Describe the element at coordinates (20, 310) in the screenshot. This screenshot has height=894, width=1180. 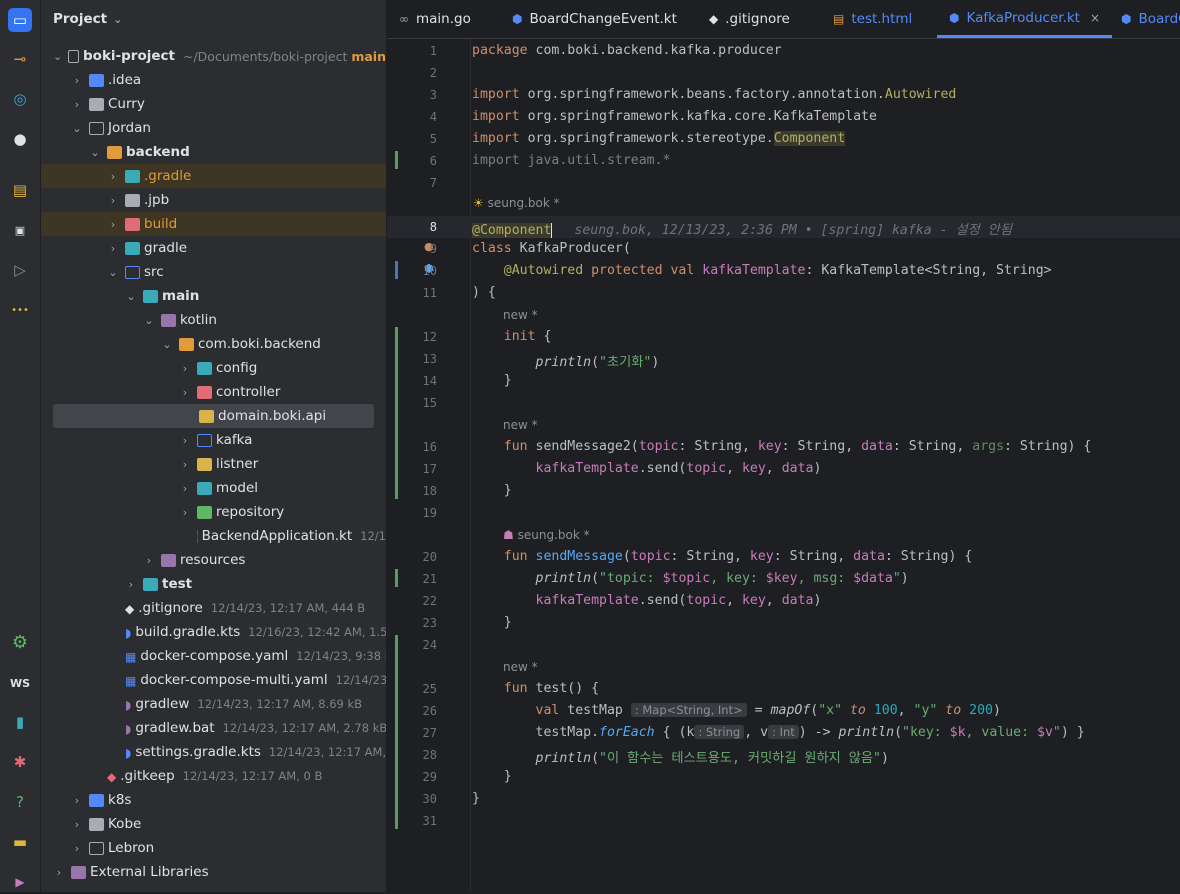
I see `more-icon: •••` at that location.